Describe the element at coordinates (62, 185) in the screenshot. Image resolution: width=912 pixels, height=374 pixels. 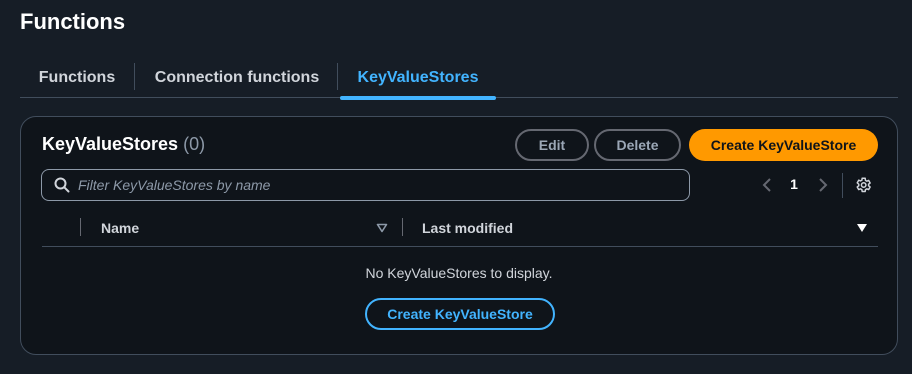
I see `search-icon` at that location.